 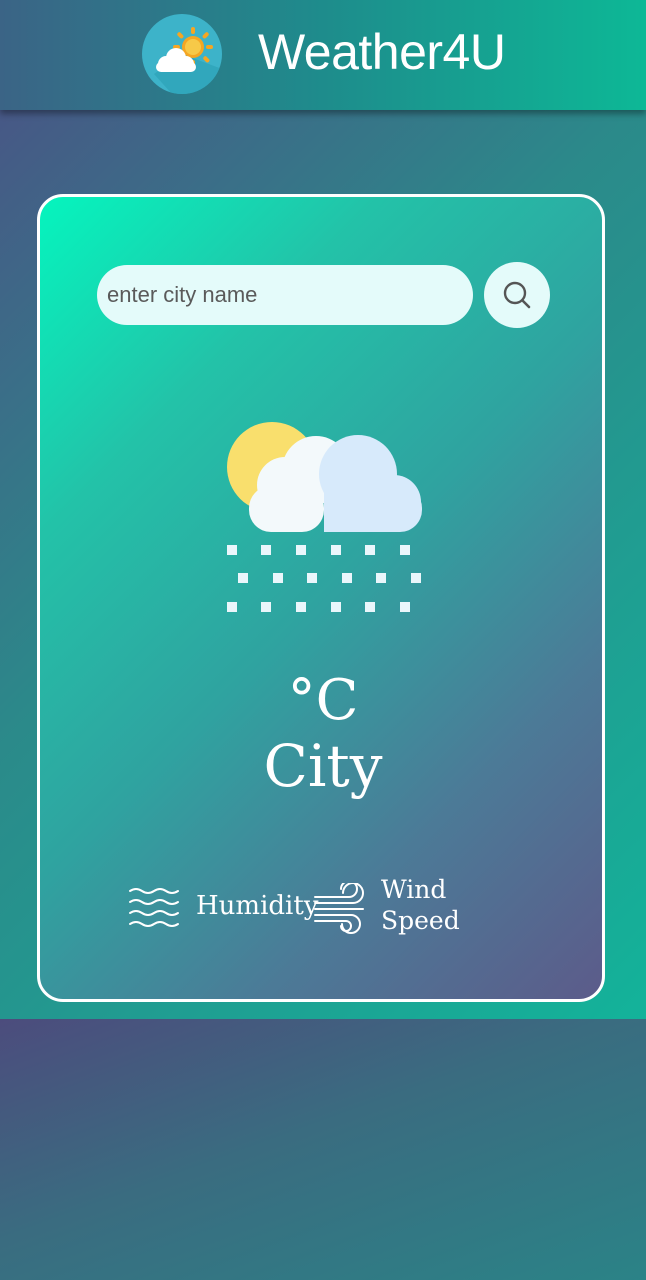 I want to click on app-header: Weather4U, so click(x=323, y=55).